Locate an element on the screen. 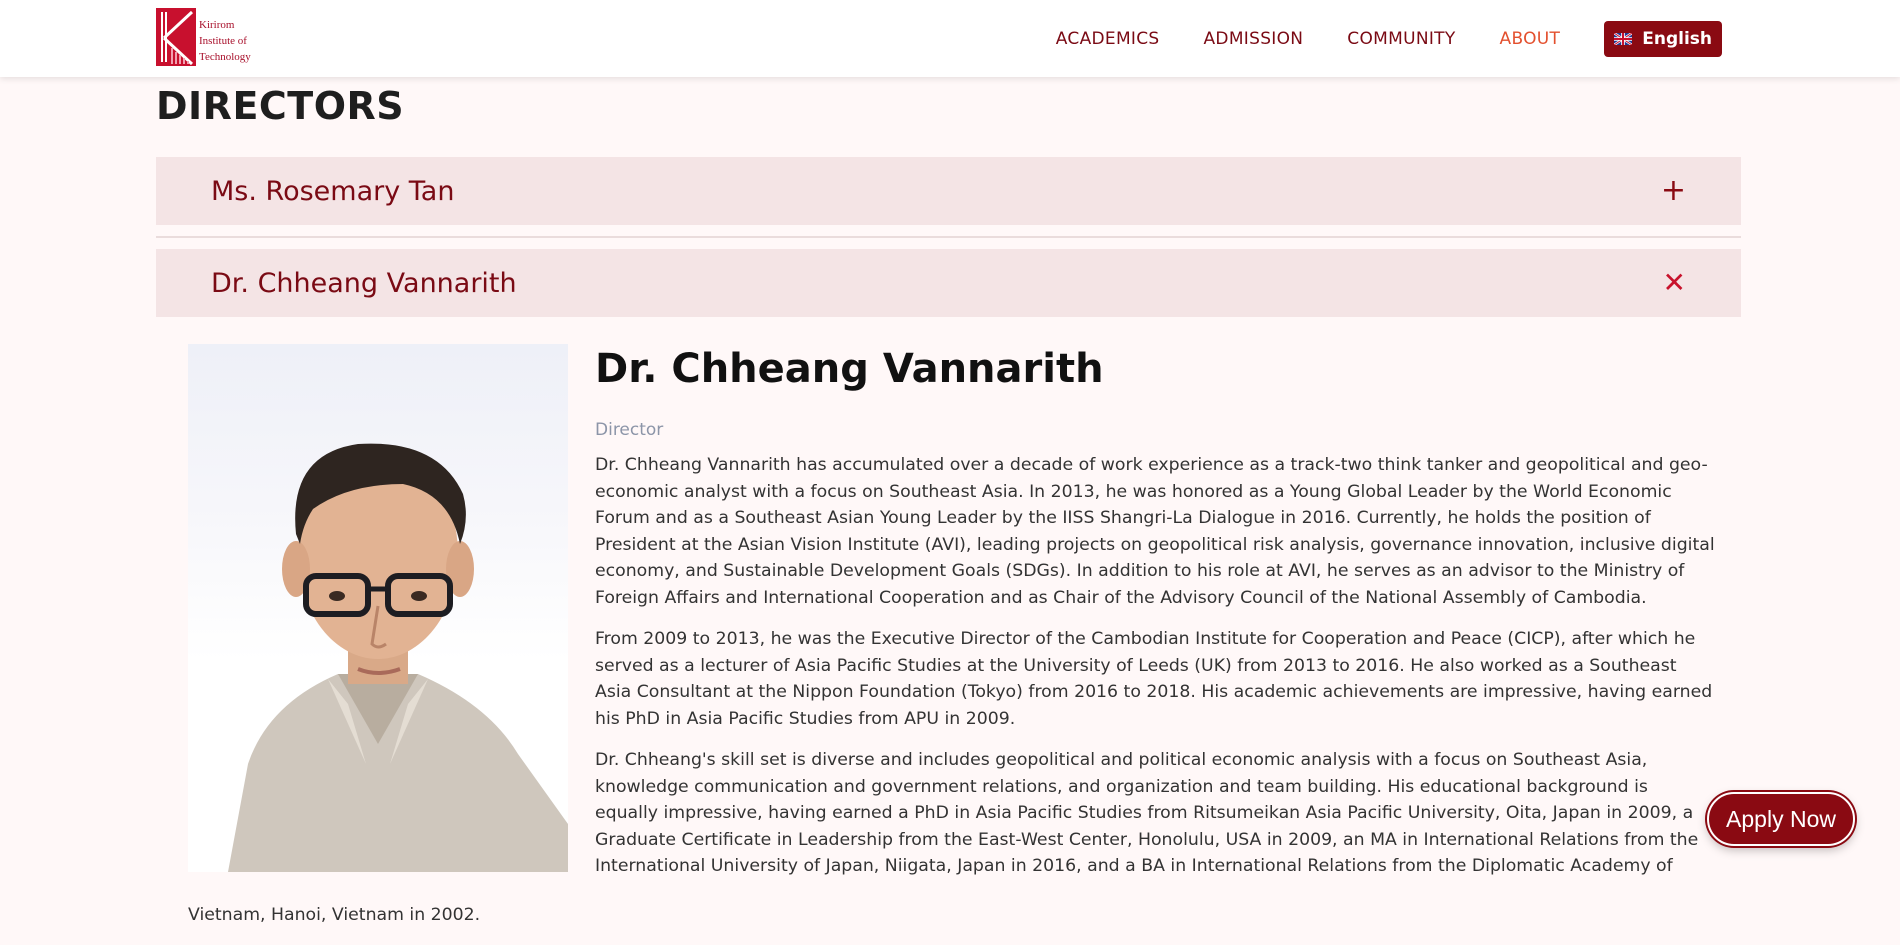 Image resolution: width=1900 pixels, height=945 pixels. logo-line: Institute of is located at coordinates (223, 41).